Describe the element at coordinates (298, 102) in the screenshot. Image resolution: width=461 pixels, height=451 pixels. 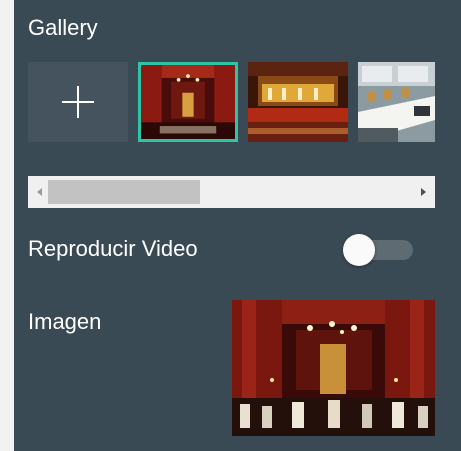
I see `thumbnail-theatre-stage` at that location.